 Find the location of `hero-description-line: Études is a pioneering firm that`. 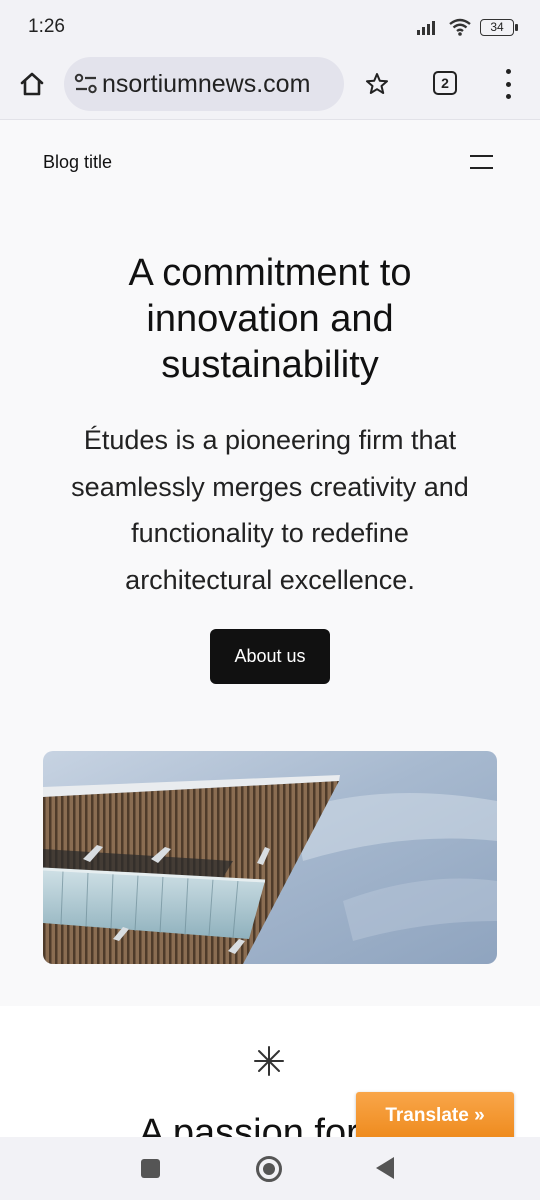

hero-description-line: Études is a pioneering firm that is located at coordinates (270, 440).